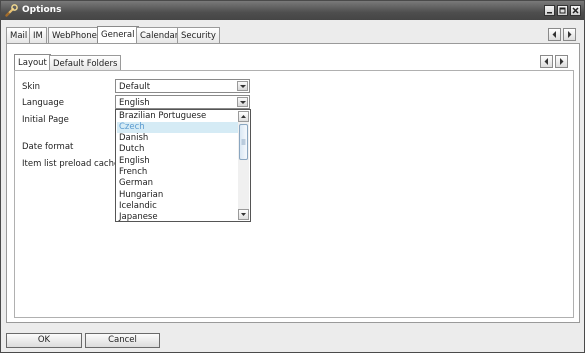 Image resolution: width=585 pixels, height=353 pixels. What do you see at coordinates (177, 217) in the screenshot?
I see `language-option: Japanese` at bounding box center [177, 217].